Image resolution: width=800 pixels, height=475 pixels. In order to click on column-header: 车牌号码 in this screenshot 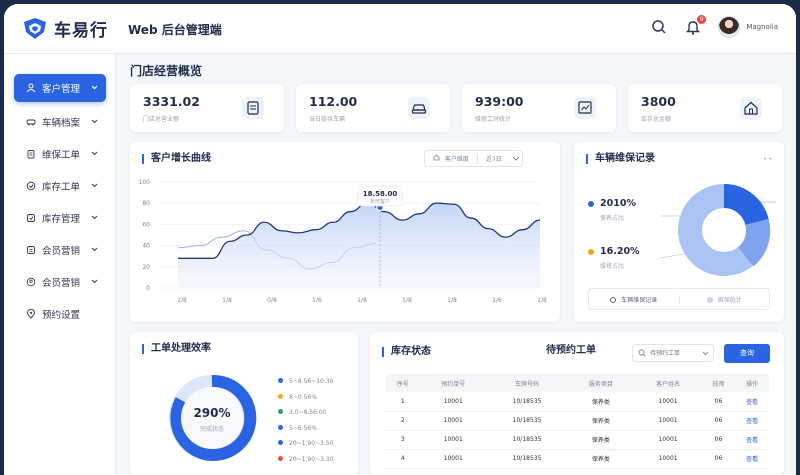, I will do `click(527, 383)`.